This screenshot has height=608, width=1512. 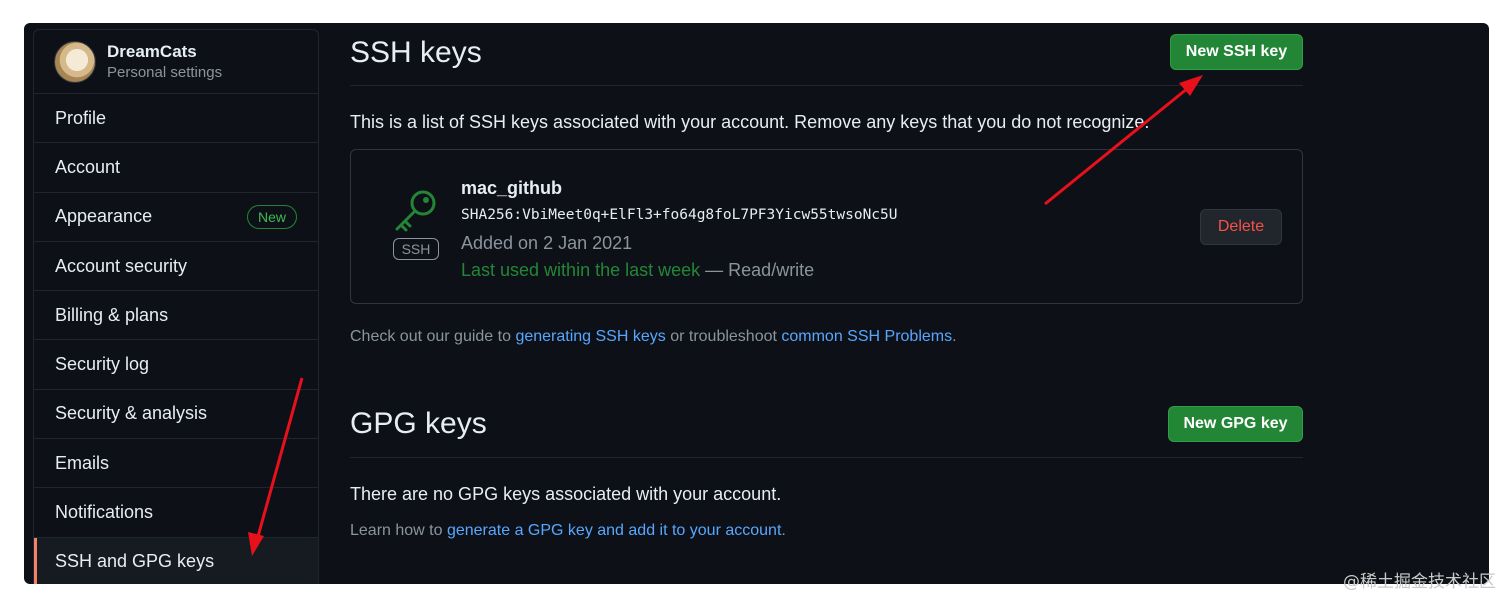 What do you see at coordinates (82, 462) in the screenshot?
I see `sidebar-item-label: Emails` at bounding box center [82, 462].